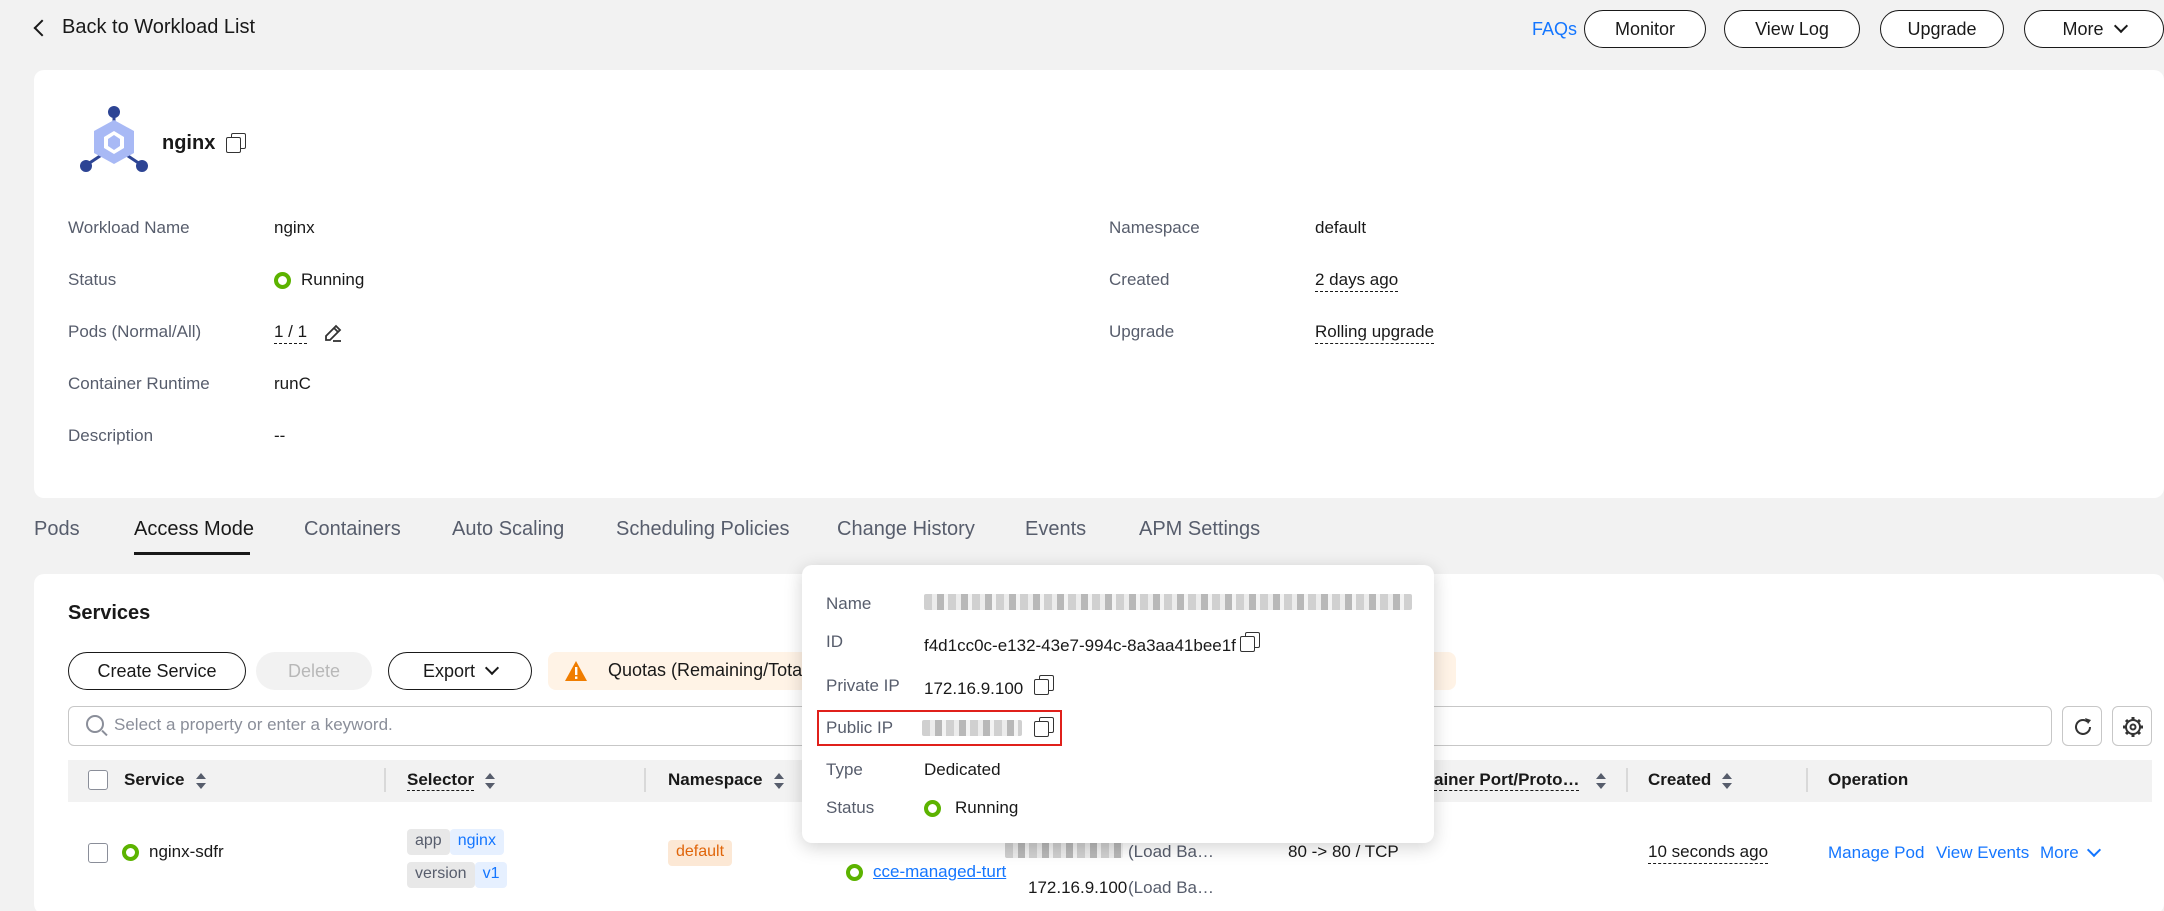 The width and height of the screenshot is (2164, 911). Describe the element at coordinates (189, 143) in the screenshot. I see `workload-title: nginx` at that location.